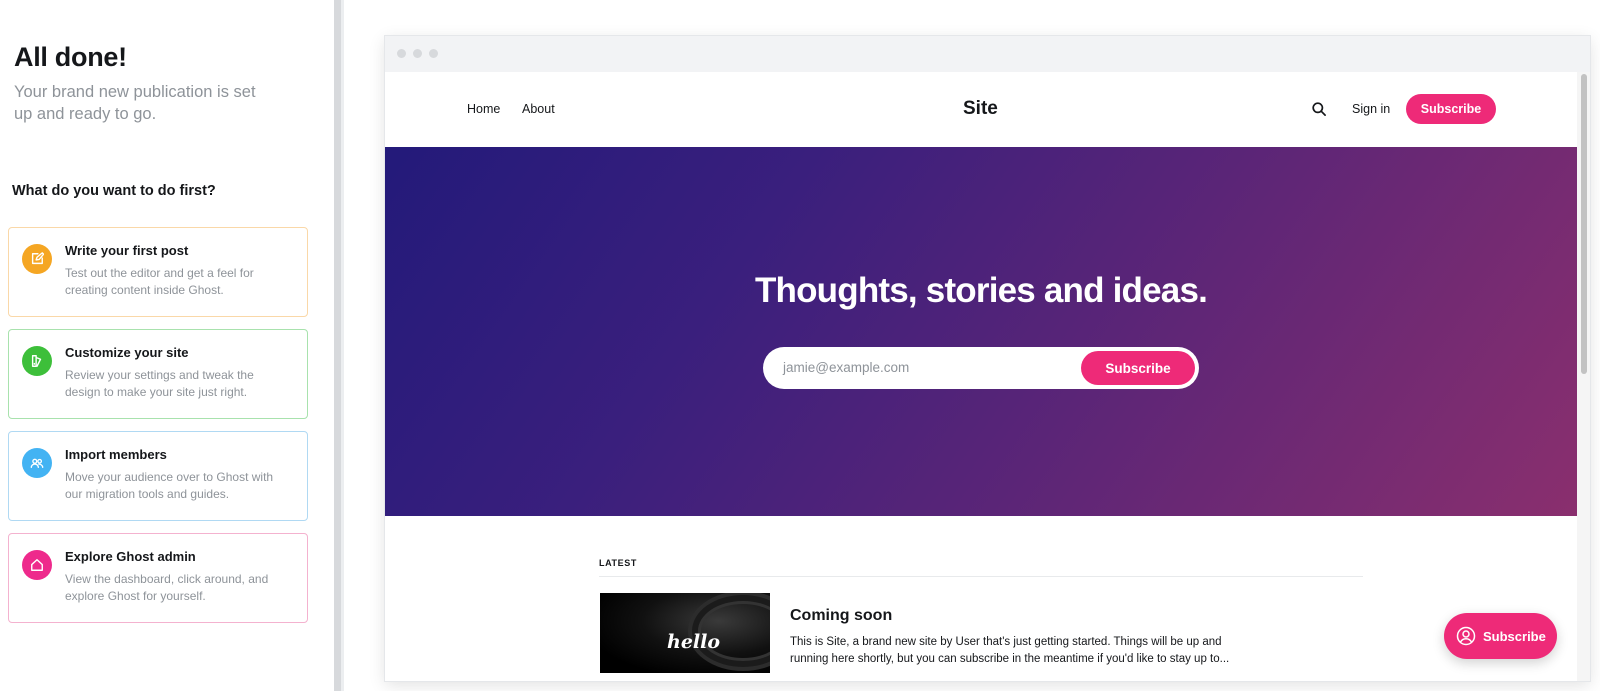 The width and height of the screenshot is (1600, 691). Describe the element at coordinates (114, 191) in the screenshot. I see `section-heading: What do you want to do first?` at that location.